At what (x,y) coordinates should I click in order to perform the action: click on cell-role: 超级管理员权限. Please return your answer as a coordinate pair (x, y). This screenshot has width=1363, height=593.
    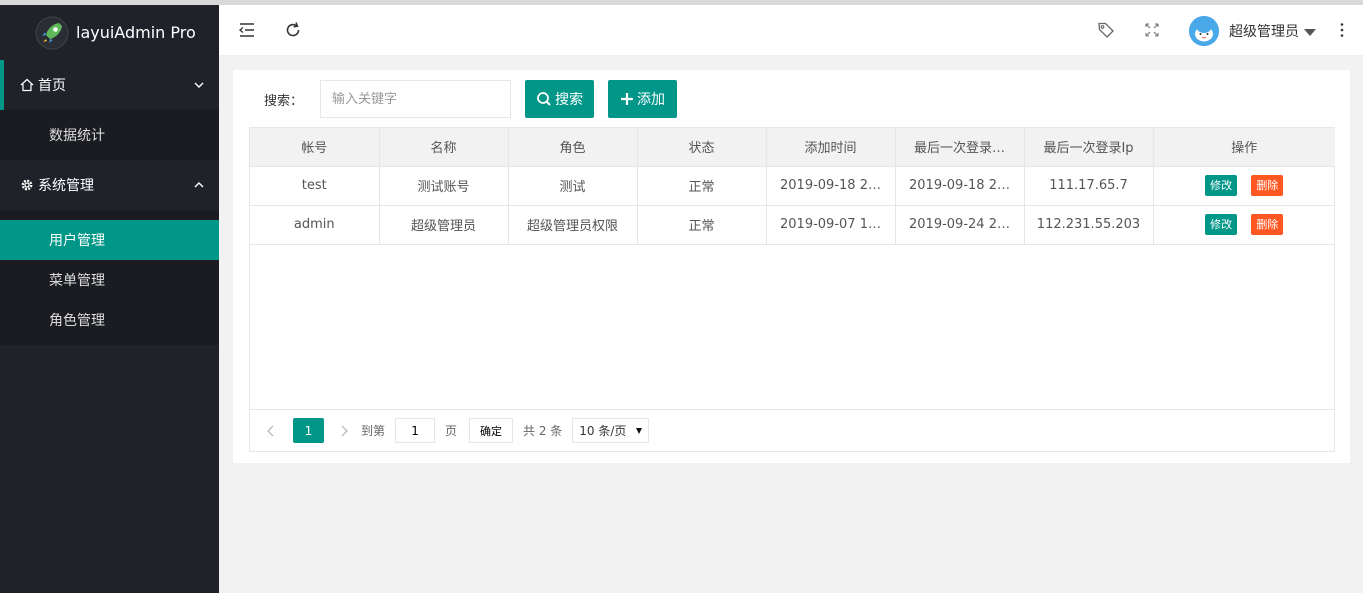
    Looking at the image, I should click on (573, 225).